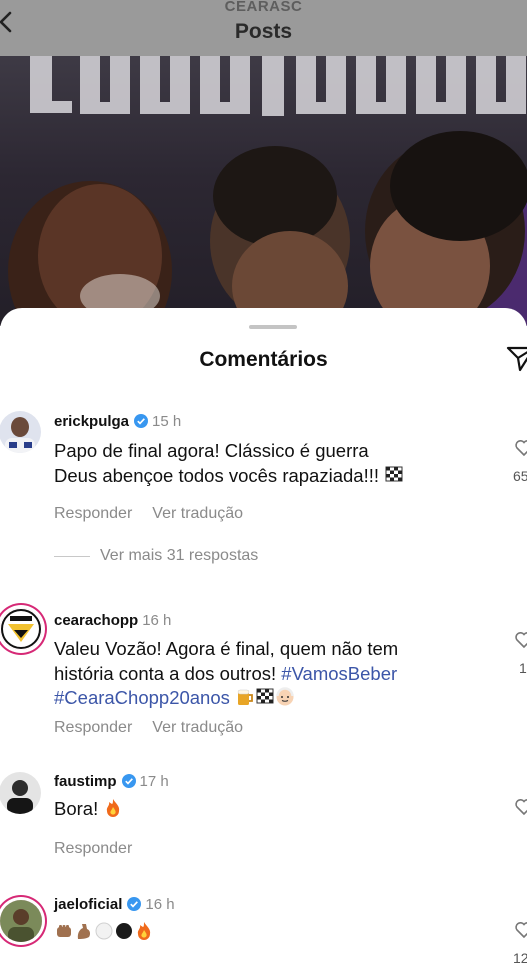 The width and height of the screenshot is (527, 968). I want to click on comment-text, so click(264, 932).